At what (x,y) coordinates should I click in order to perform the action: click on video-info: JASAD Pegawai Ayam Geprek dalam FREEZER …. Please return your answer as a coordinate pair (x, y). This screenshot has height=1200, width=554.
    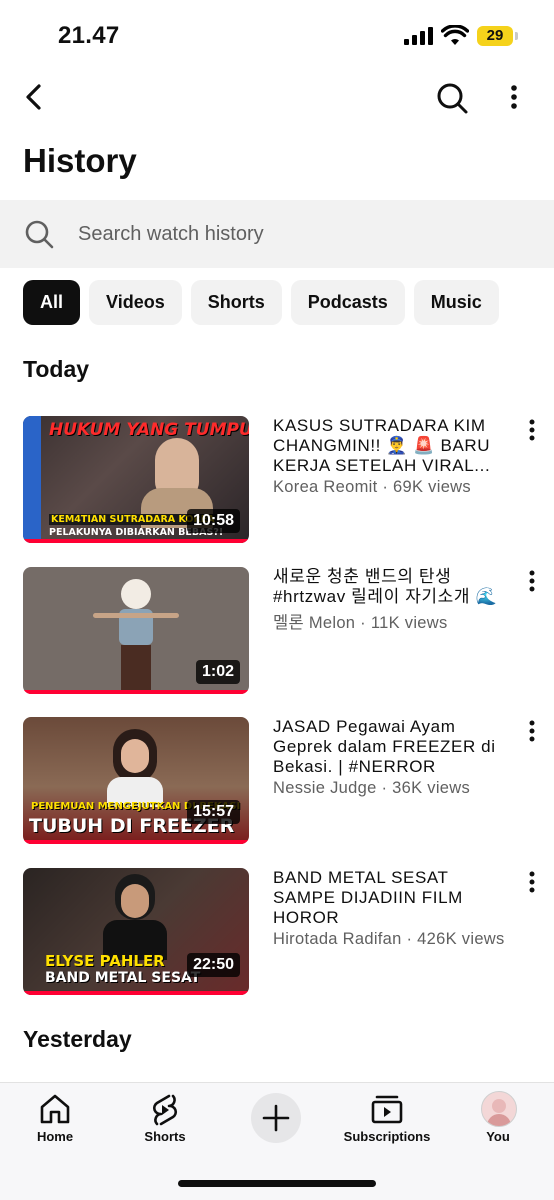
    Looking at the image, I should click on (394, 757).